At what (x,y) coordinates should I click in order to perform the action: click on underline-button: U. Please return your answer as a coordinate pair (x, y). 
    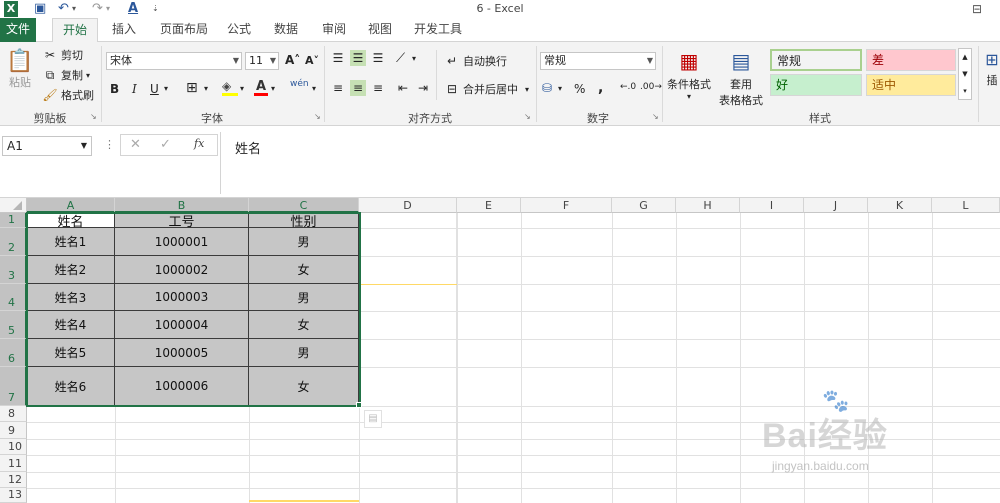
    Looking at the image, I should click on (154, 89).